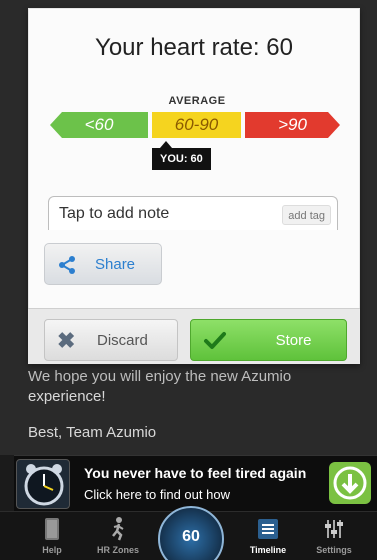 The height and width of the screenshot is (560, 377). Describe the element at coordinates (195, 473) in the screenshot. I see `ad-headline: You never have to feel tired again` at that location.